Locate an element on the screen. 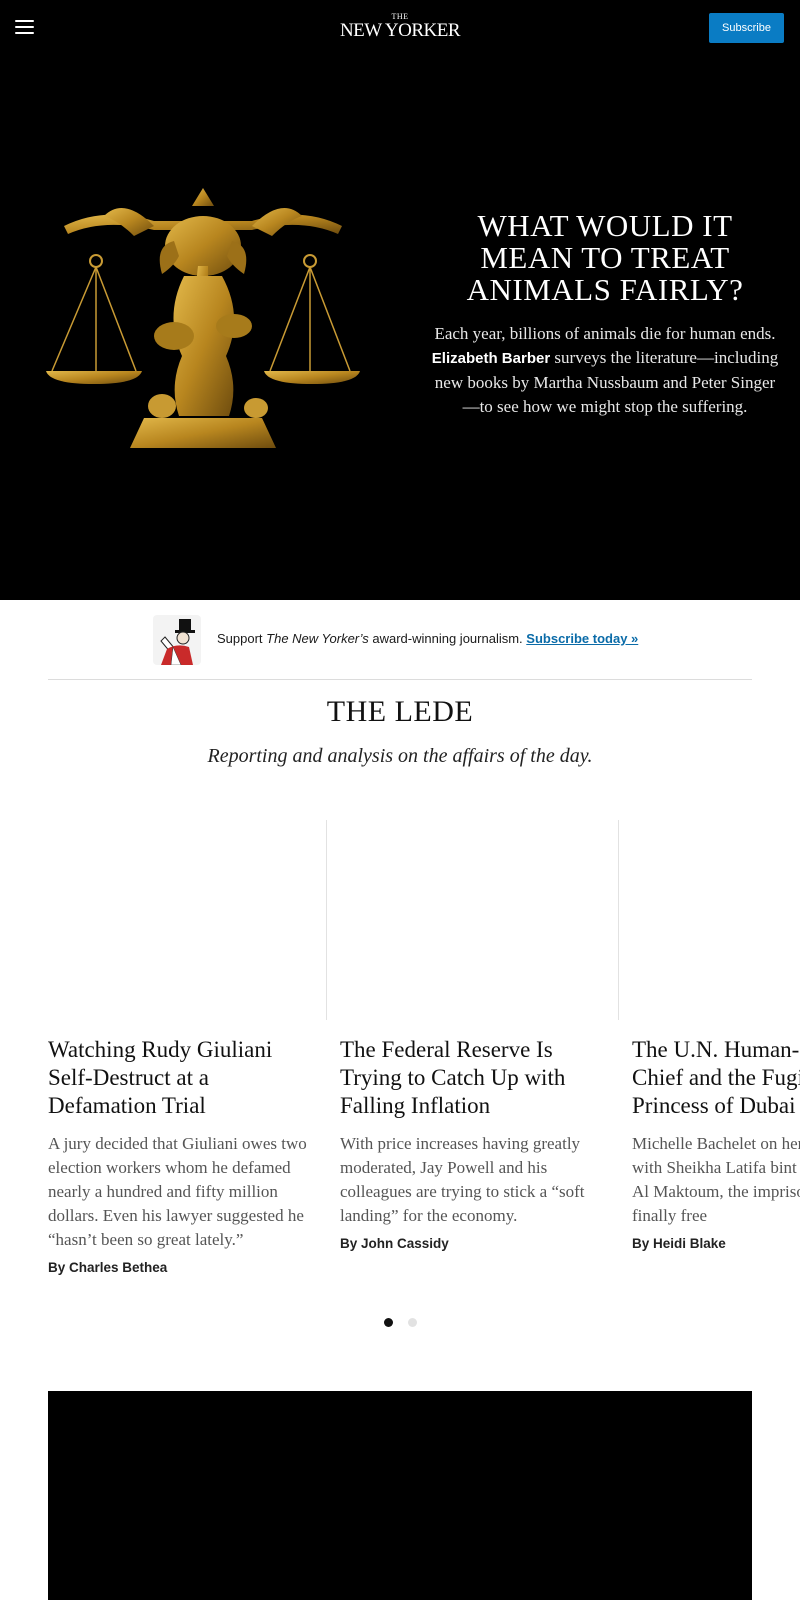  logo-name: NEW YORKER is located at coordinates (400, 30).